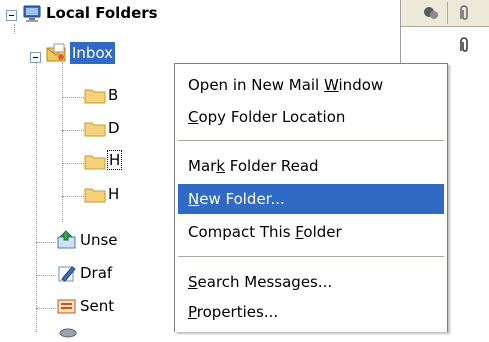  What do you see at coordinates (311, 166) in the screenshot?
I see `menu-item-mark-folder-read: Mark Folder Read` at bounding box center [311, 166].